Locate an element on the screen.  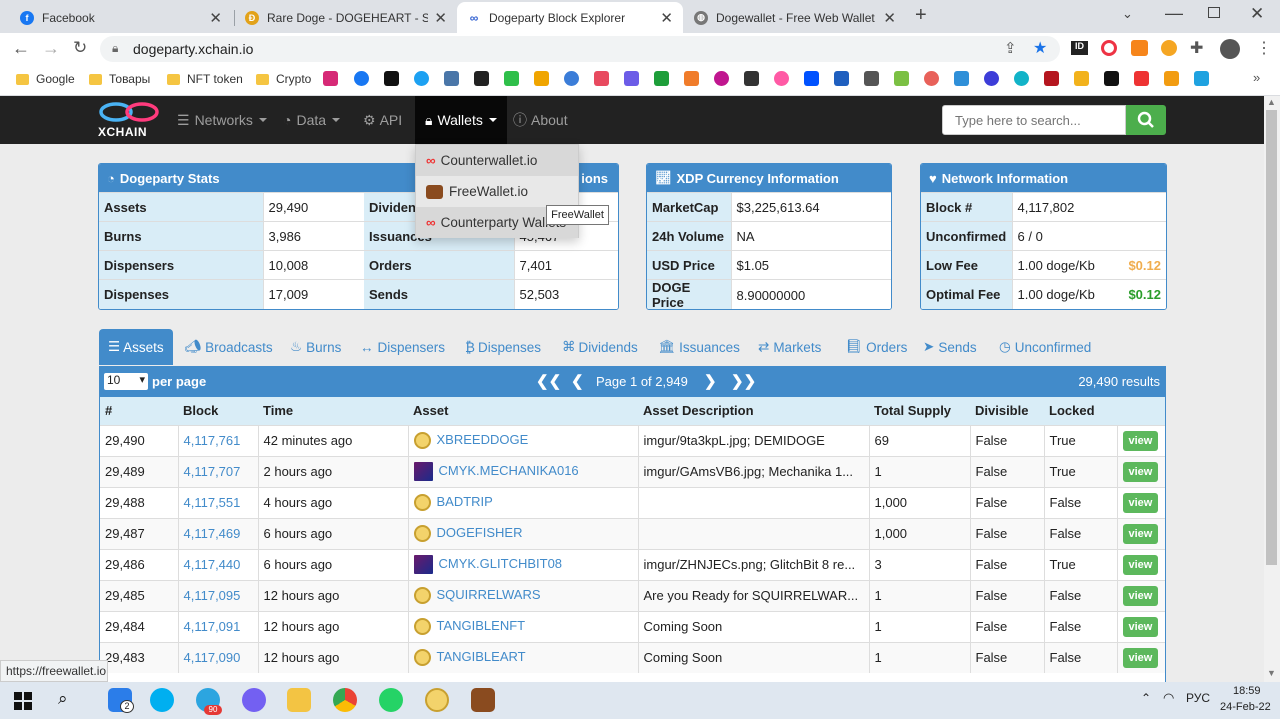
tab-burns: ♨ Burns is located at coordinates (315, 347).